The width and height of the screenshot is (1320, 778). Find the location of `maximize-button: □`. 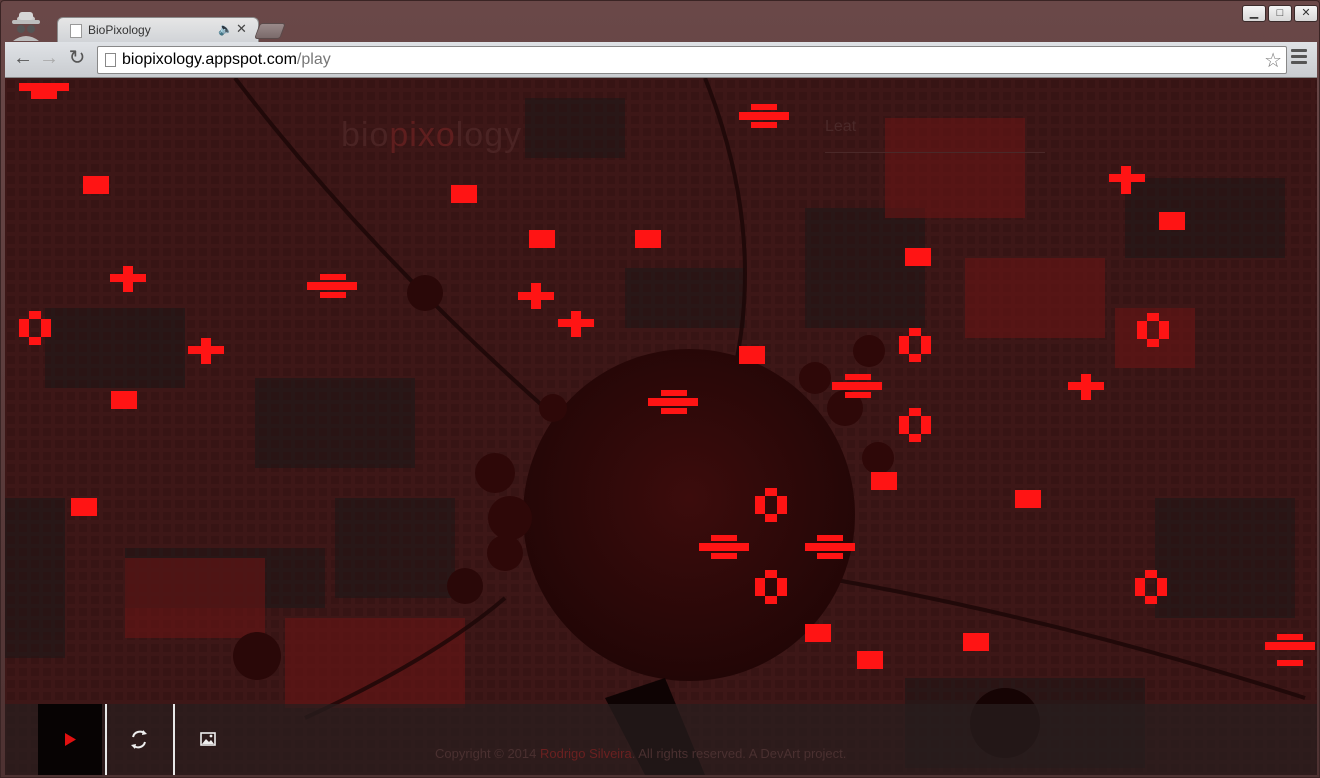

maximize-button: □ is located at coordinates (1280, 13).